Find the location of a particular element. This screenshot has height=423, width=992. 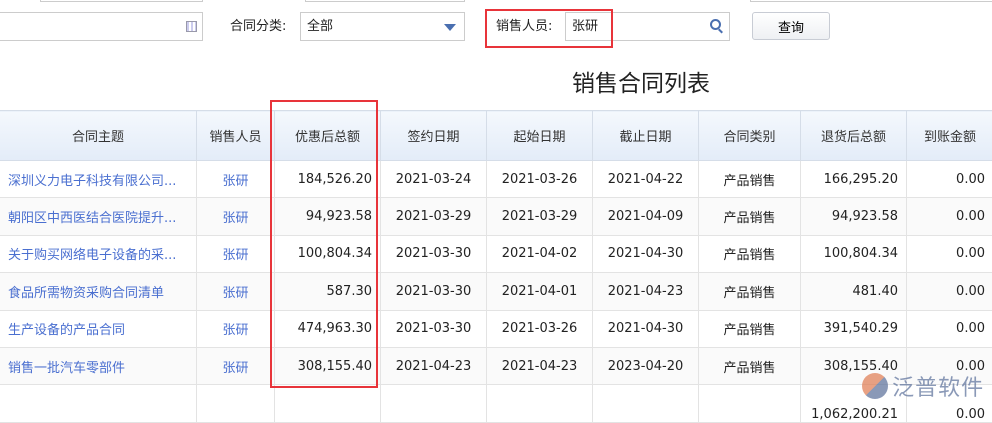

query-button: 查询 is located at coordinates (791, 26).